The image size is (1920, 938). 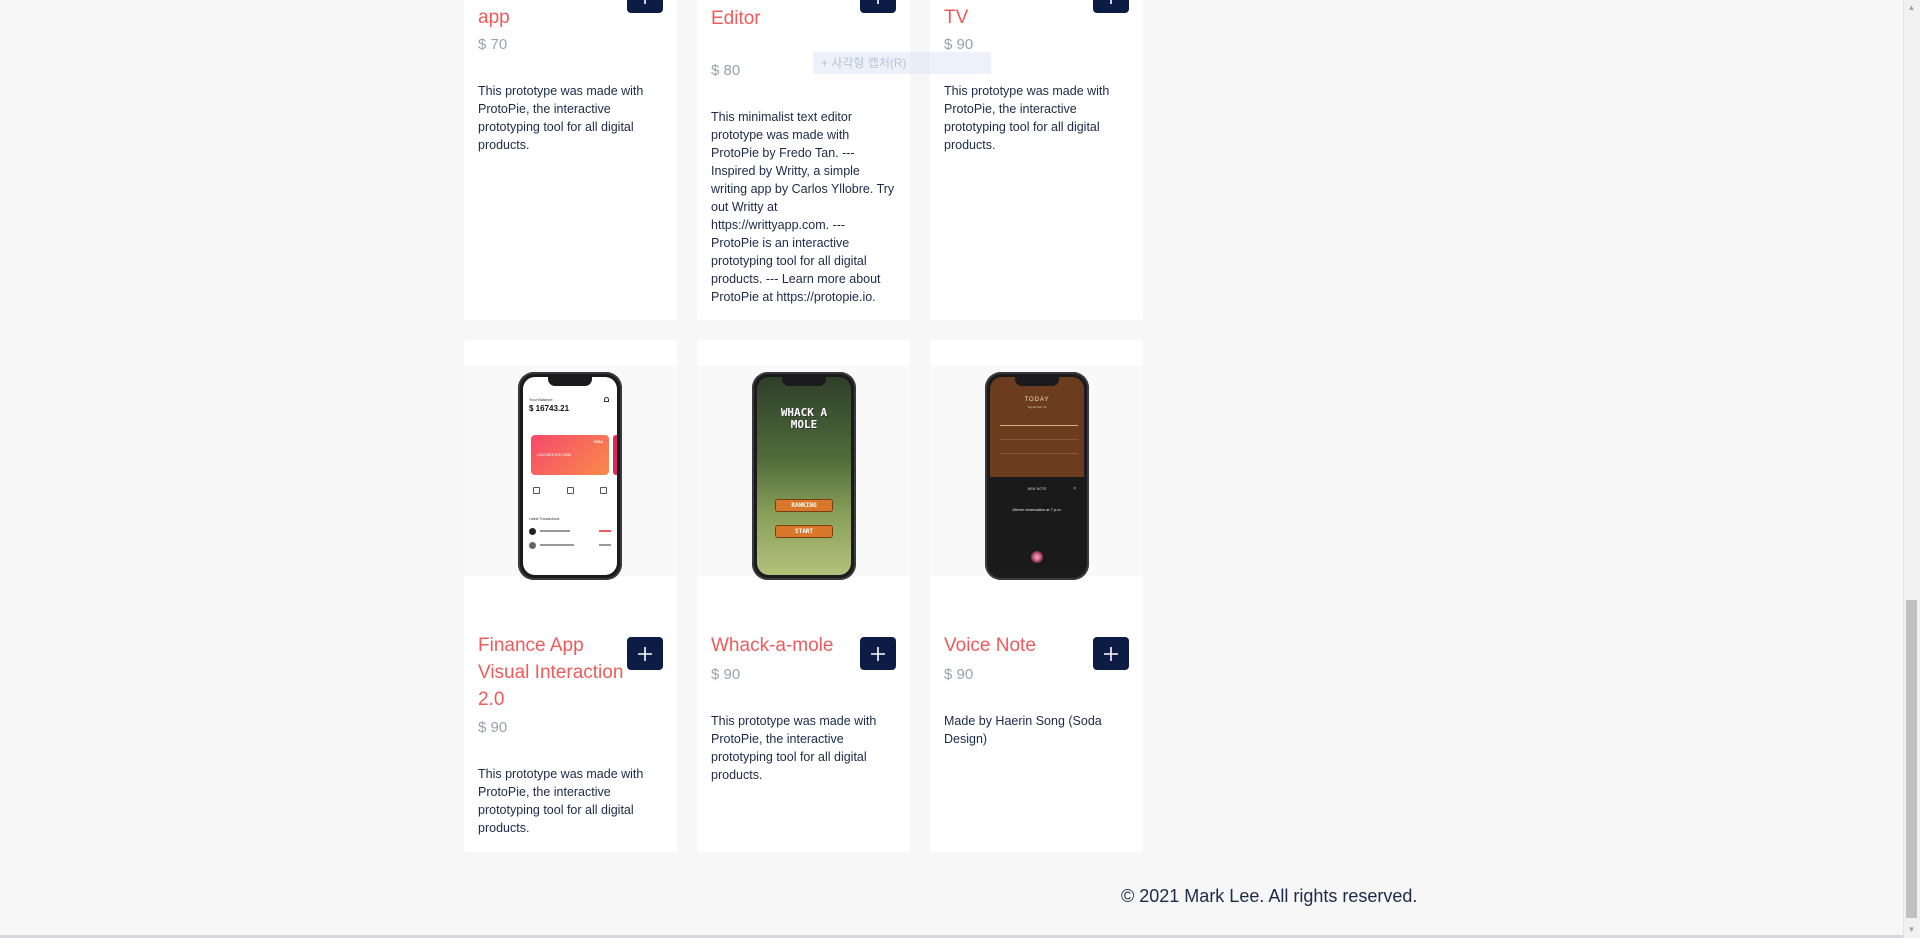 What do you see at coordinates (804, 505) in the screenshot?
I see `ranking-button: RANKING` at bounding box center [804, 505].